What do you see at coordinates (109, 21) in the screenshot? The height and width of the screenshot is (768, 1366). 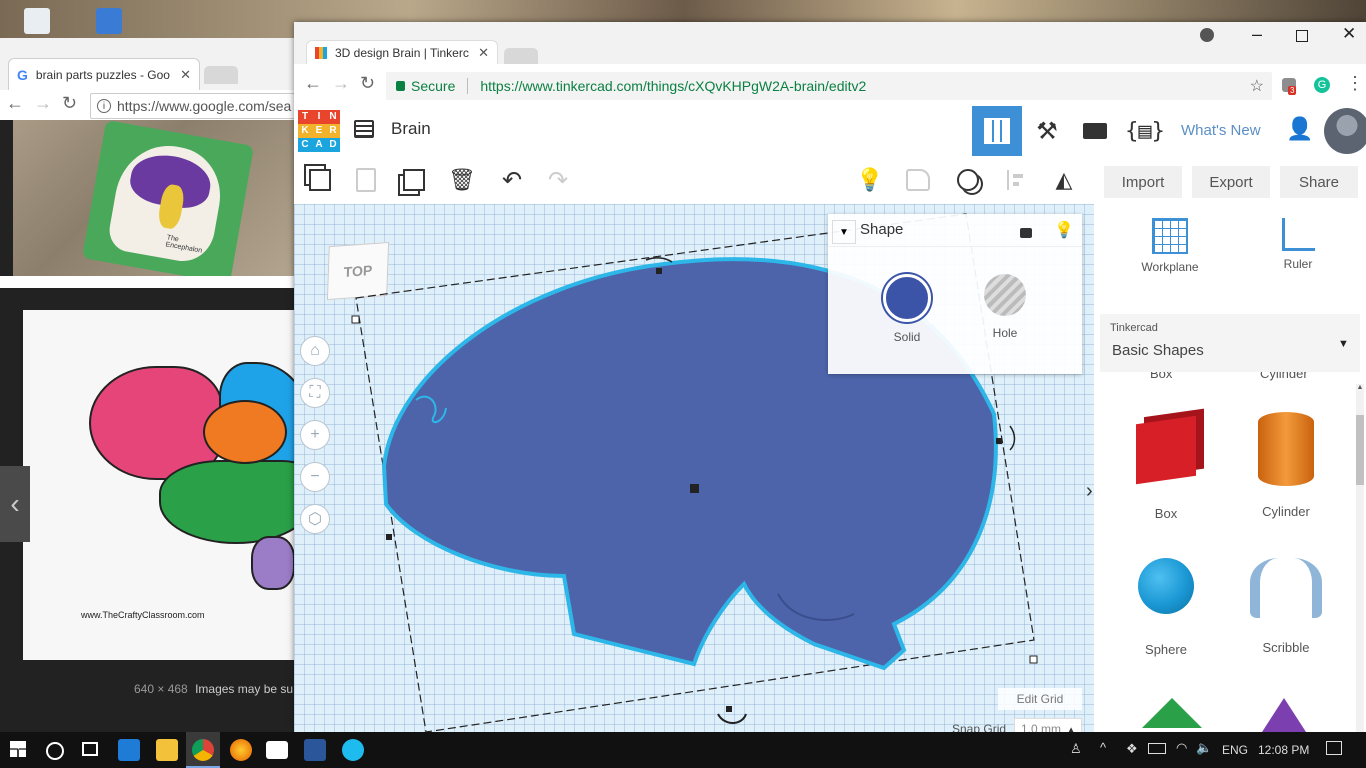 I see `desktop-shortcut-icon` at bounding box center [109, 21].